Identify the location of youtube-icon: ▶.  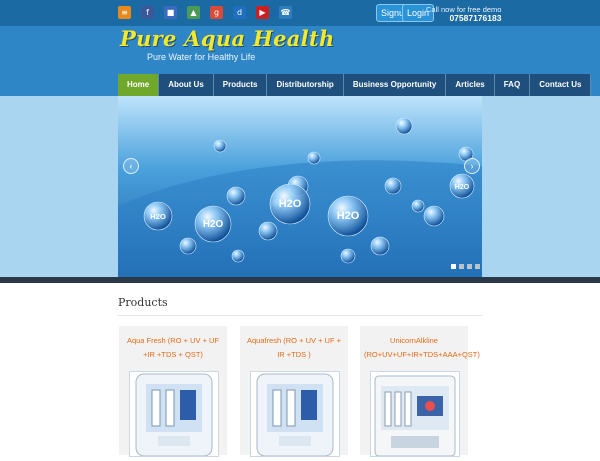
(262, 12).